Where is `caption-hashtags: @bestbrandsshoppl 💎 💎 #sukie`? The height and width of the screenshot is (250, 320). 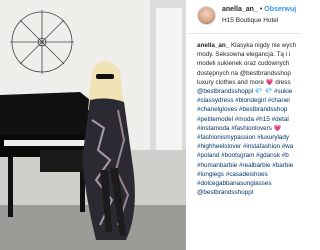
caption-hashtags: @bestbrandsshoppl 💎 💎 #sukie is located at coordinates (248, 91).